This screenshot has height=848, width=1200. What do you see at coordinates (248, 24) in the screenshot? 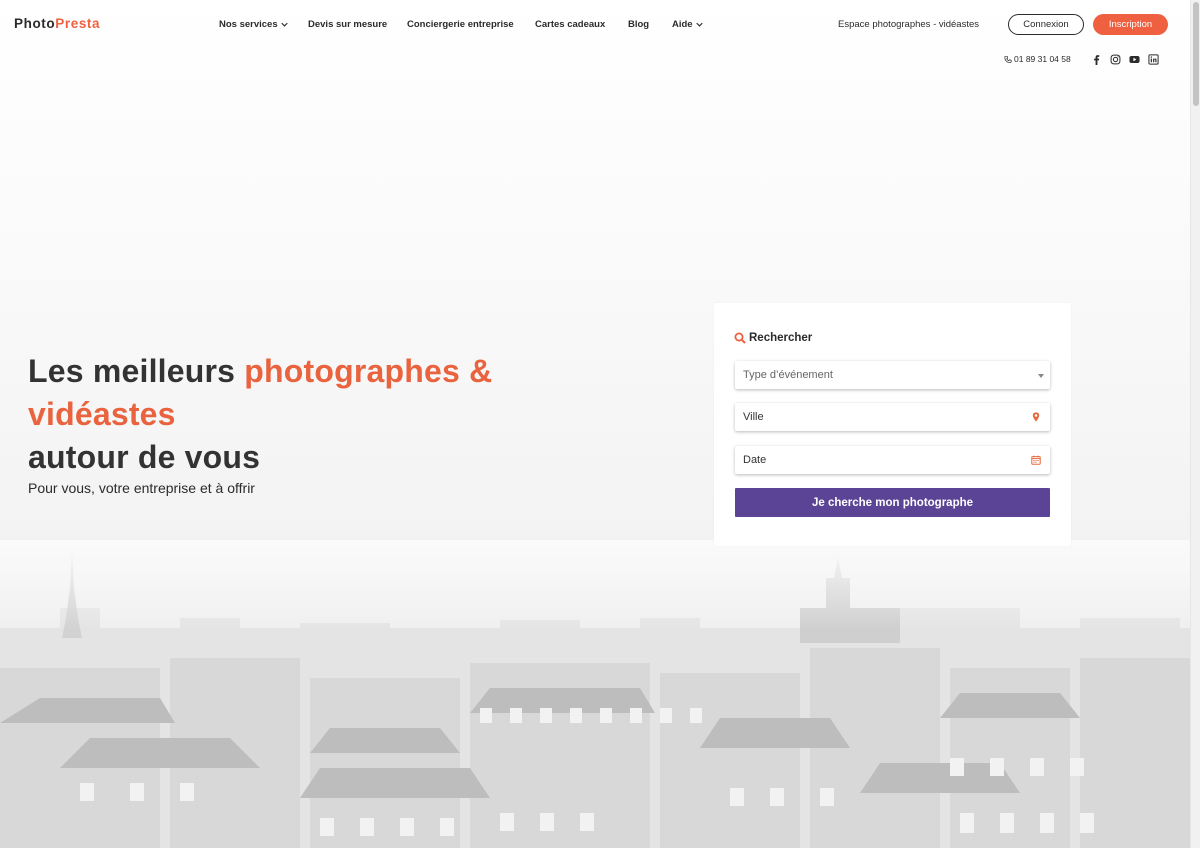
I see `nav-item-label: Nos services` at bounding box center [248, 24].